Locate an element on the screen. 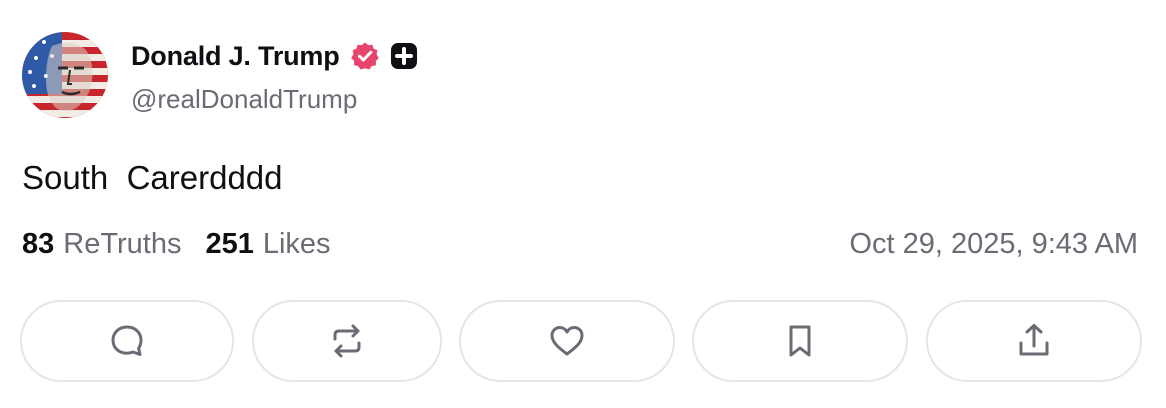  retruth-button is located at coordinates (347, 341).